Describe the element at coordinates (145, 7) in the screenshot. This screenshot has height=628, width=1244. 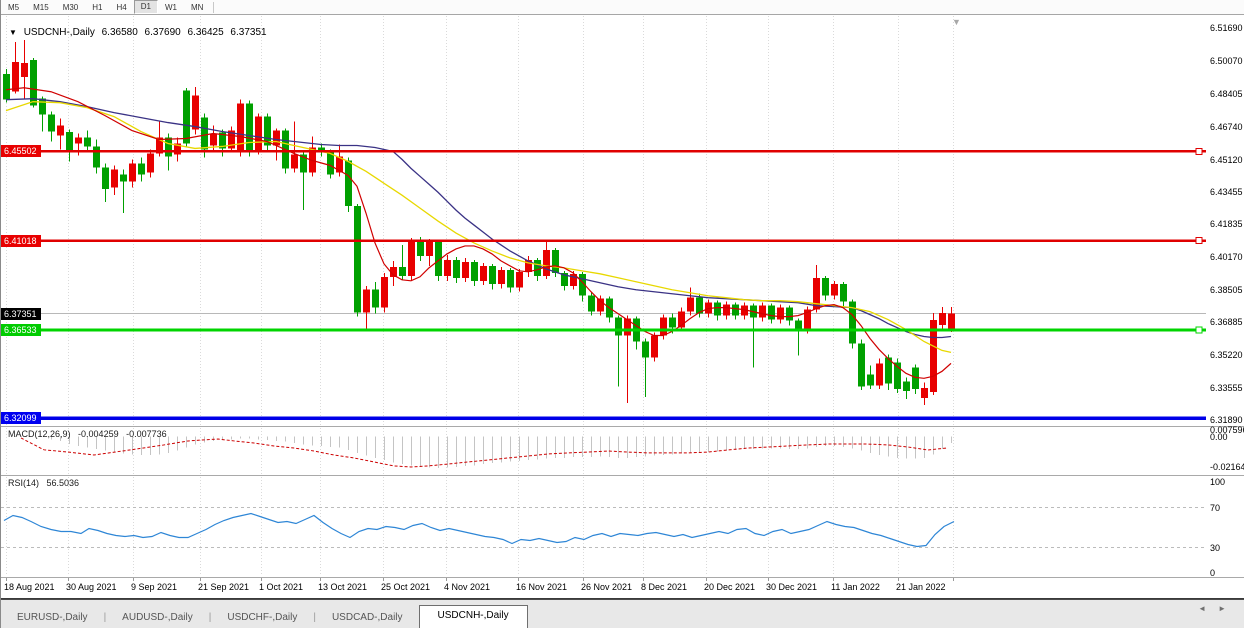
I see `timeframe-button-d1: D1` at that location.